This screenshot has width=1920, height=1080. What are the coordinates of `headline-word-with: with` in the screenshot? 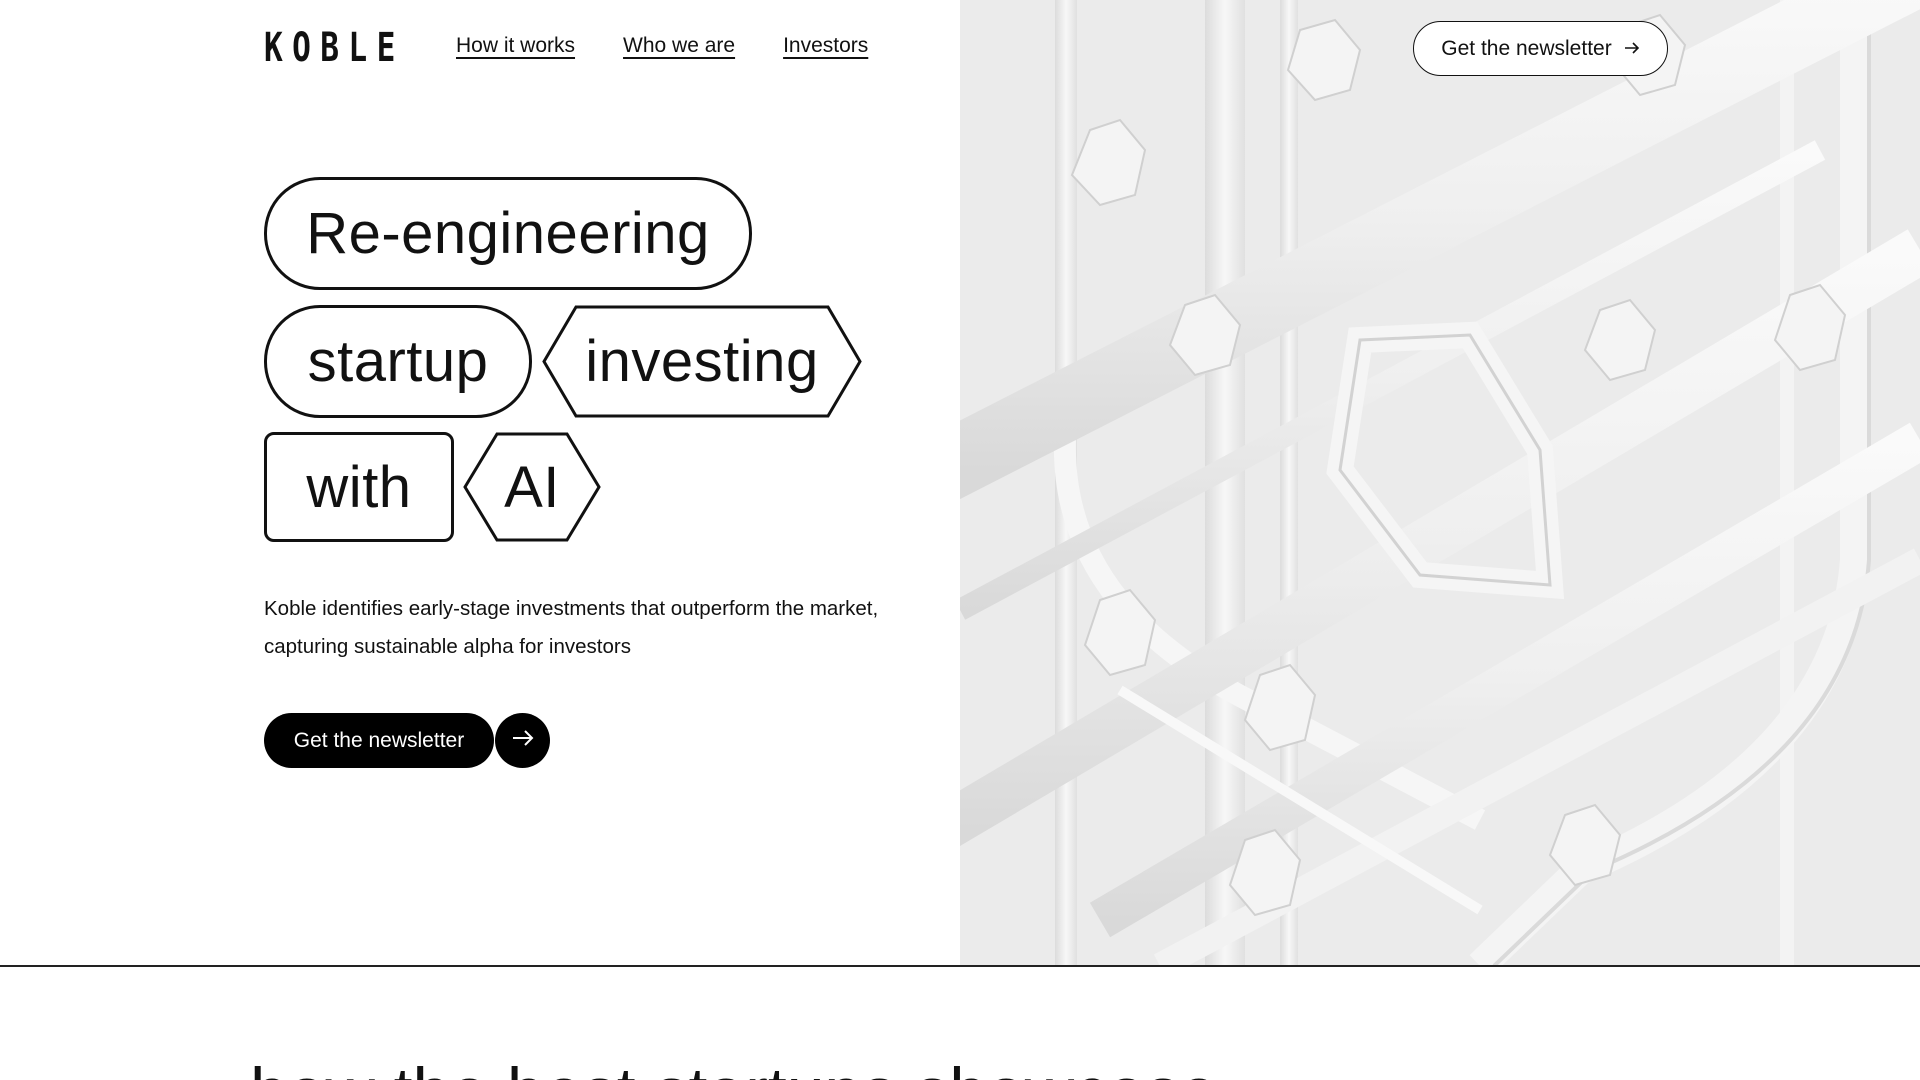 It's located at (359, 487).